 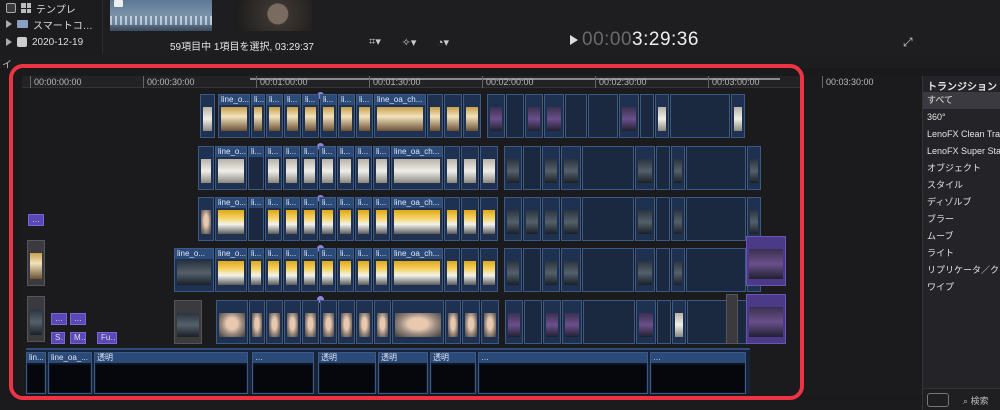 I want to click on transition-category: ムーブ, so click(x=961, y=236).